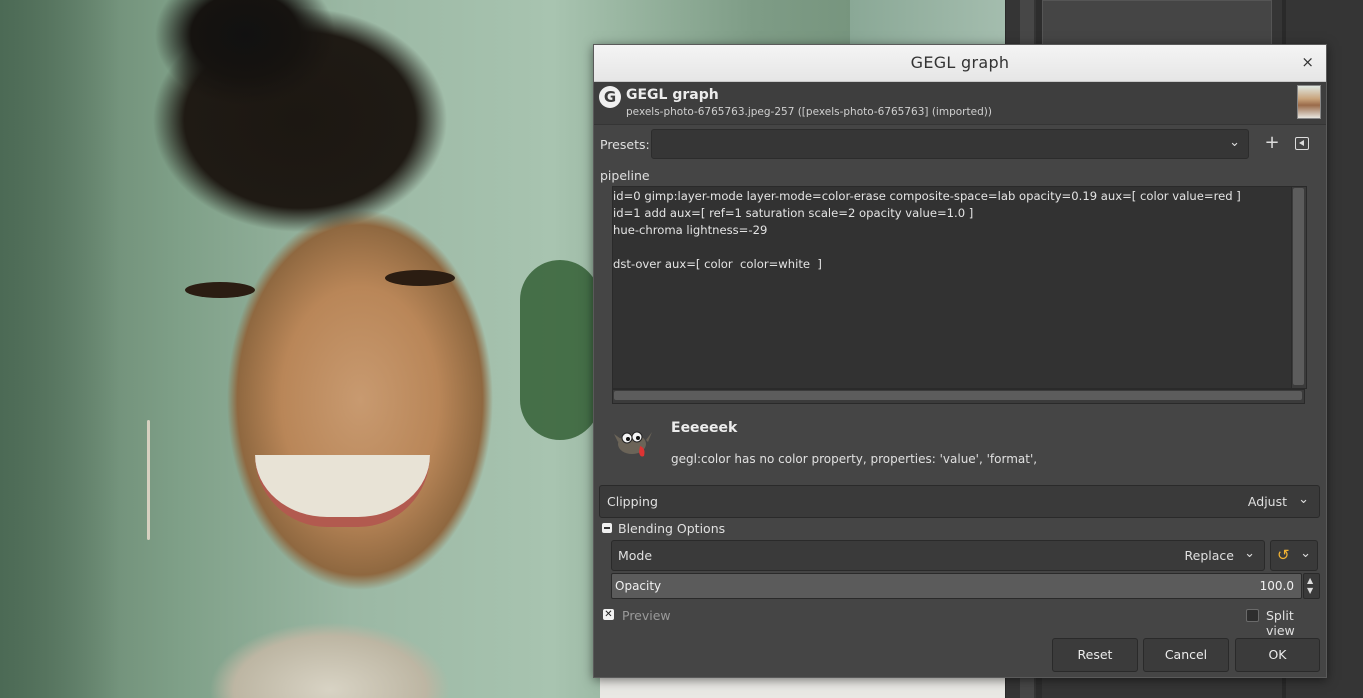  What do you see at coordinates (959, 501) in the screenshot?
I see `clipping-dropdown: Clipping Adjust ⌄` at bounding box center [959, 501].